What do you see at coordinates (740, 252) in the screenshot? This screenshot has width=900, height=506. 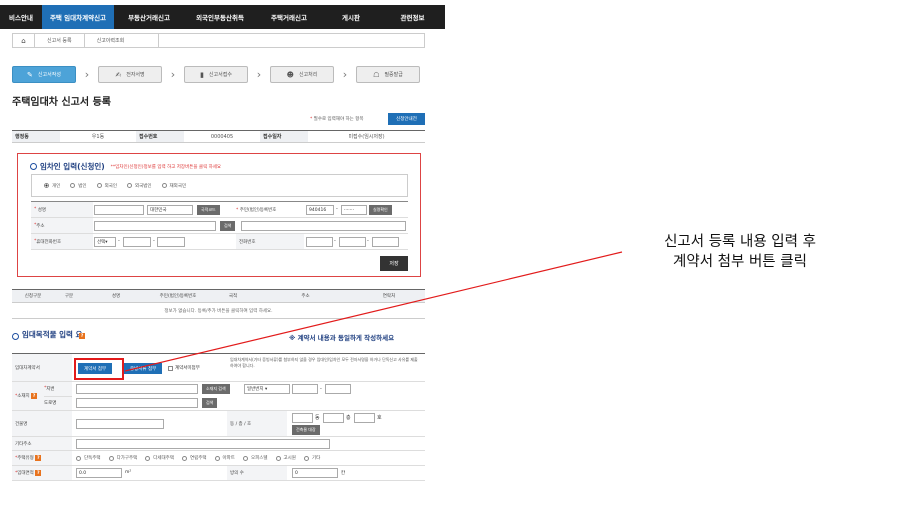 I see `instruction-callout: 신고서 등록 내용 입력 후 계약서 첨부 버튼 클릭` at bounding box center [740, 252].